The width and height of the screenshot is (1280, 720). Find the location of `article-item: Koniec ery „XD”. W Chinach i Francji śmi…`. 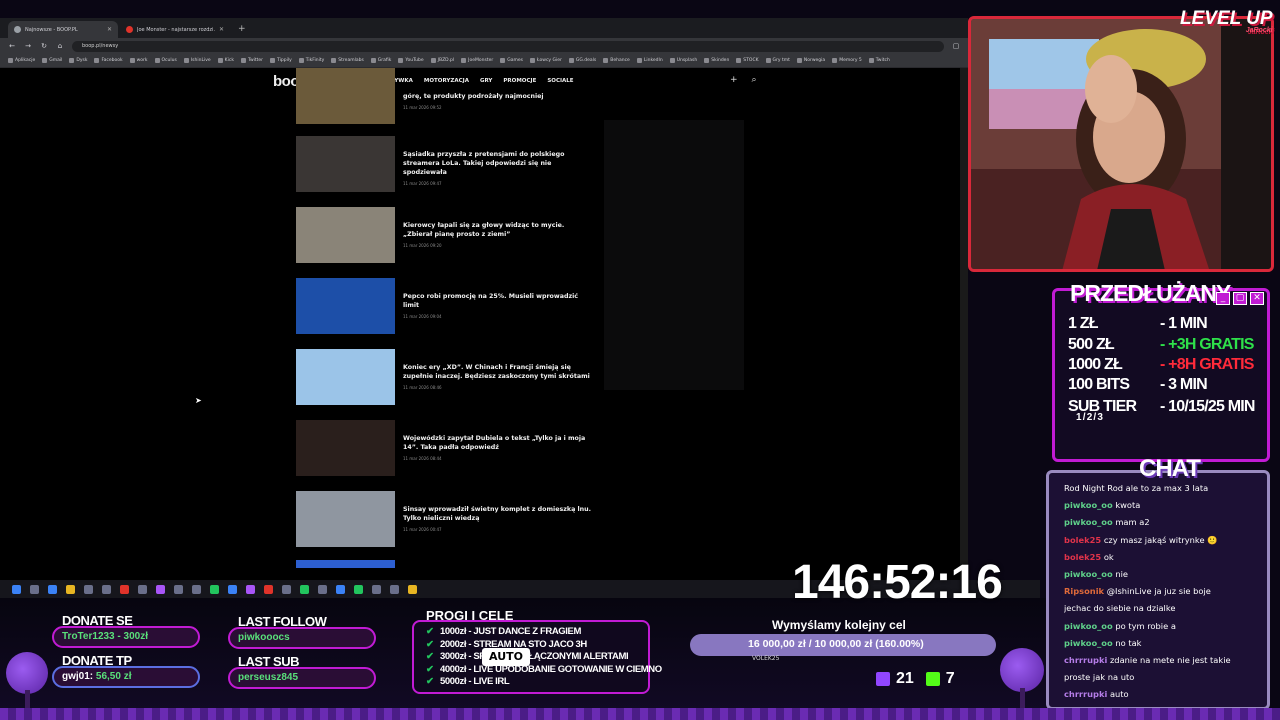

article-item: Koniec ery „XD”. W Chinach i Francji śmi… is located at coordinates (446, 379).